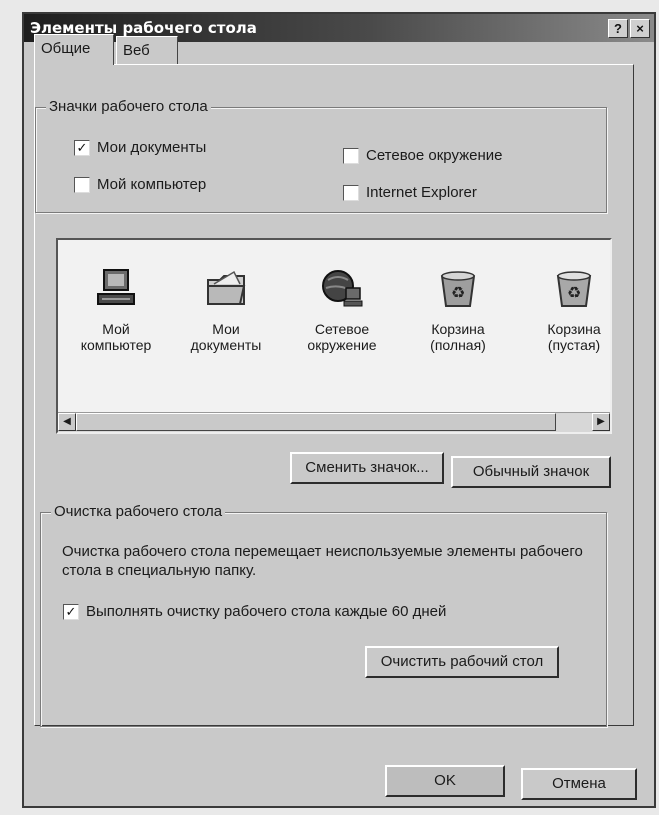  I want to click on icon-label-line1: Сетевое, so click(342, 329).